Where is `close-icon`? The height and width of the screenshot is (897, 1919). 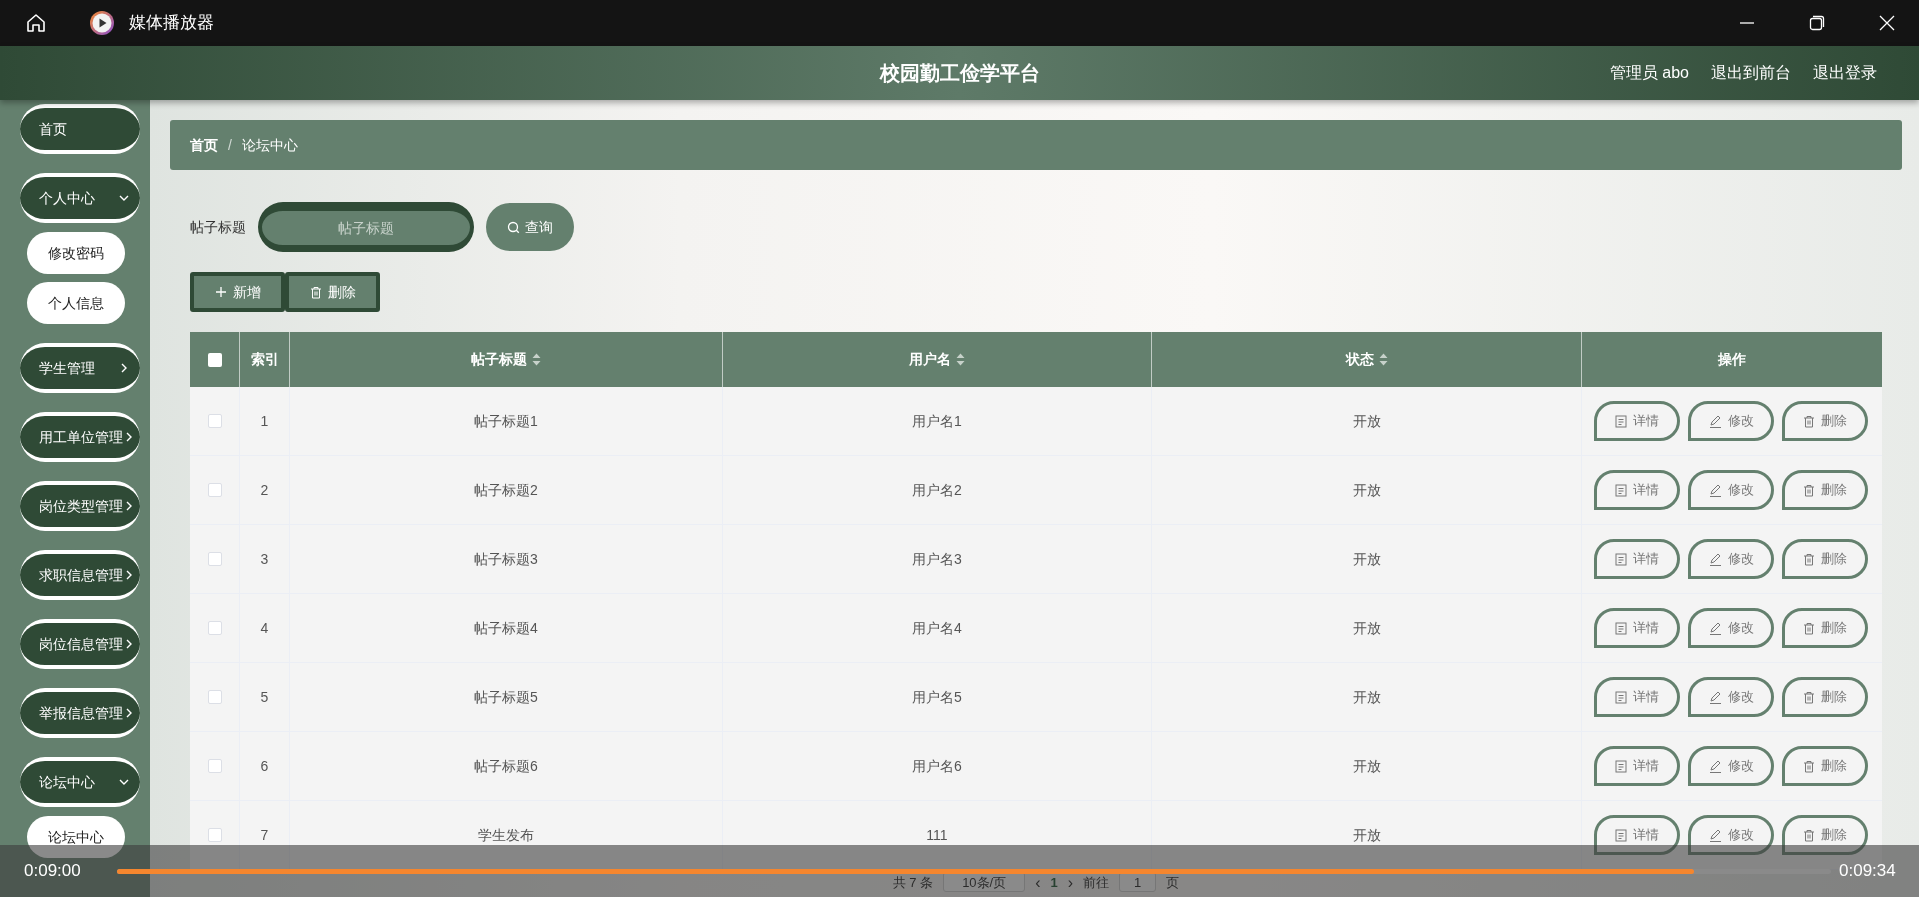 close-icon is located at coordinates (1887, 23).